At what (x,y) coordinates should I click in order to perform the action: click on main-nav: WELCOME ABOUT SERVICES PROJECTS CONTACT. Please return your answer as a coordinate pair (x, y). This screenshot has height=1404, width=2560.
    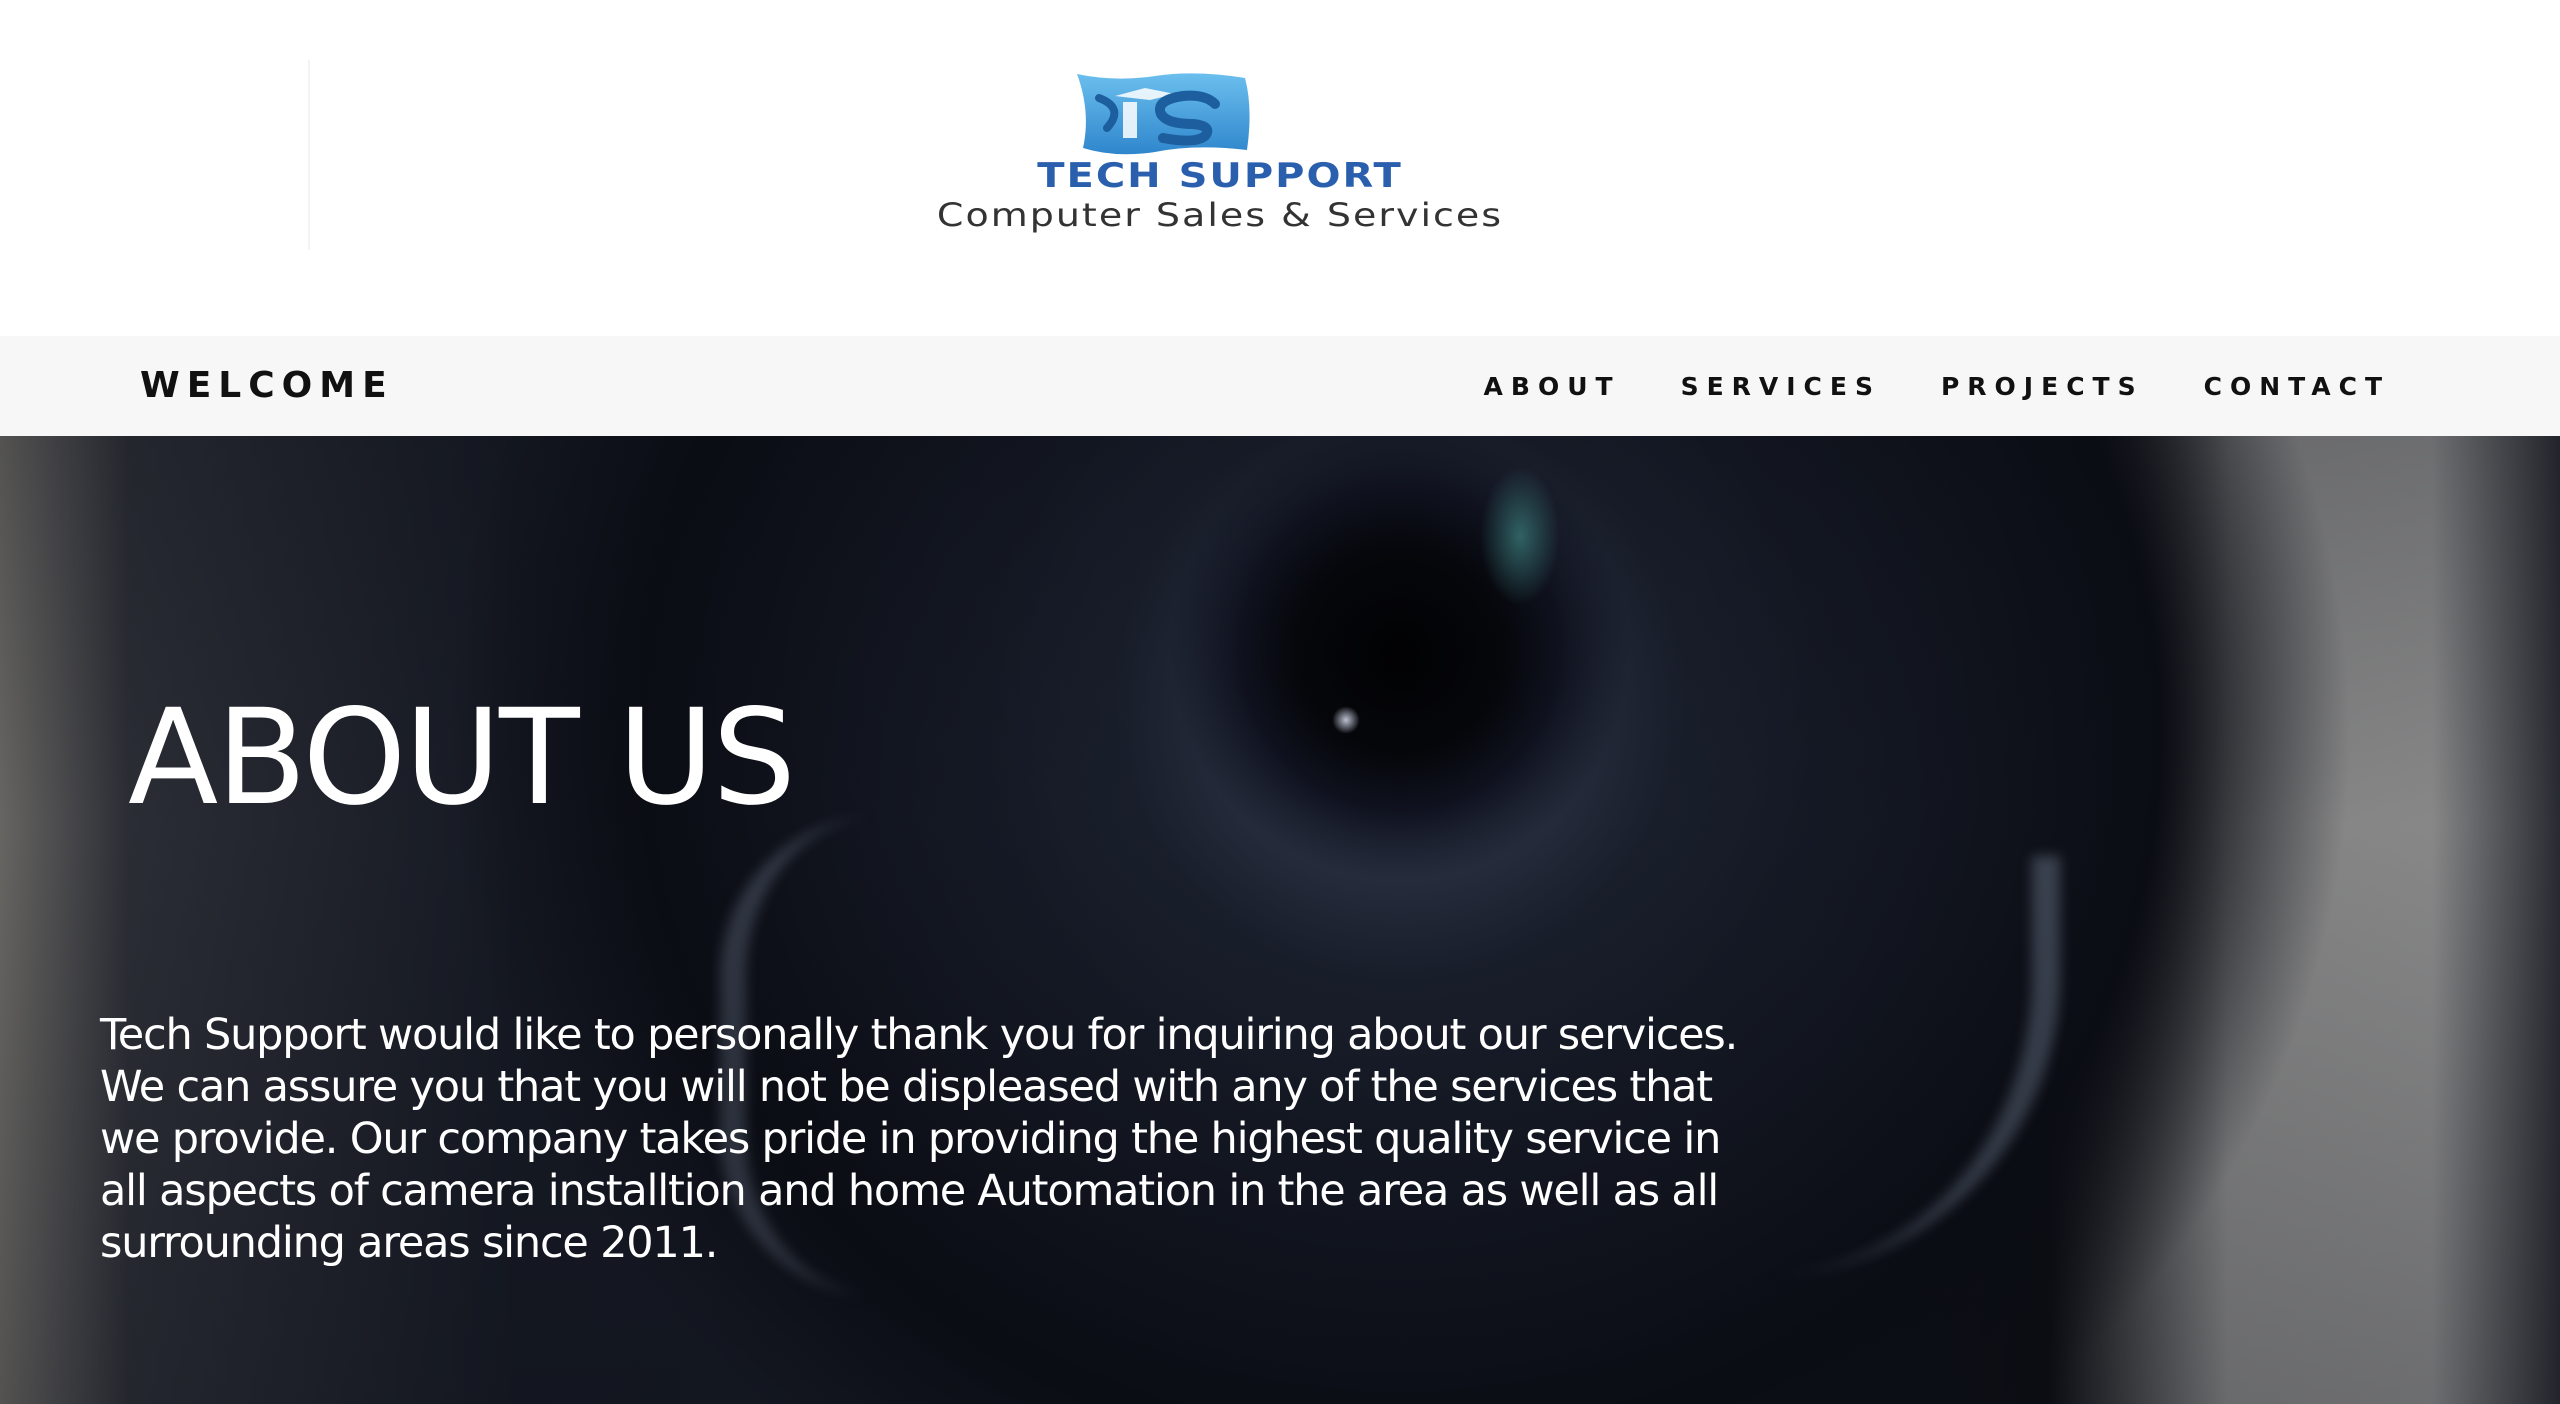
    Looking at the image, I should click on (1280, 386).